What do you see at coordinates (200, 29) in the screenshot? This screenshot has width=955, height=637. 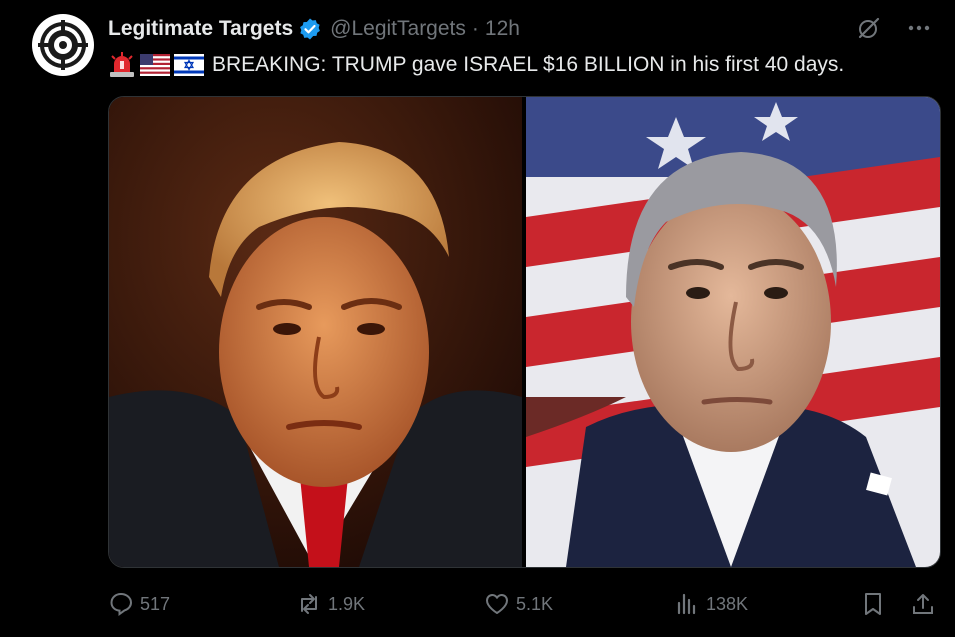 I see `display-name: Legitimate Targets` at bounding box center [200, 29].